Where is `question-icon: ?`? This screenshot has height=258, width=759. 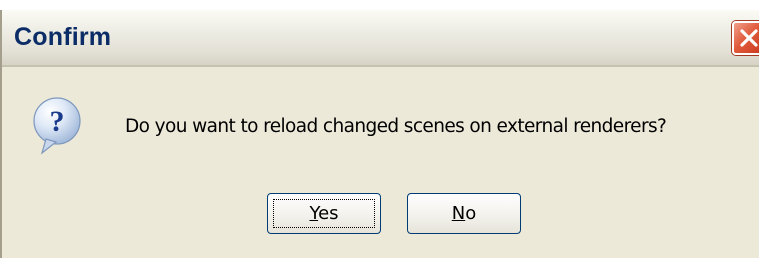 question-icon: ? is located at coordinates (57, 126).